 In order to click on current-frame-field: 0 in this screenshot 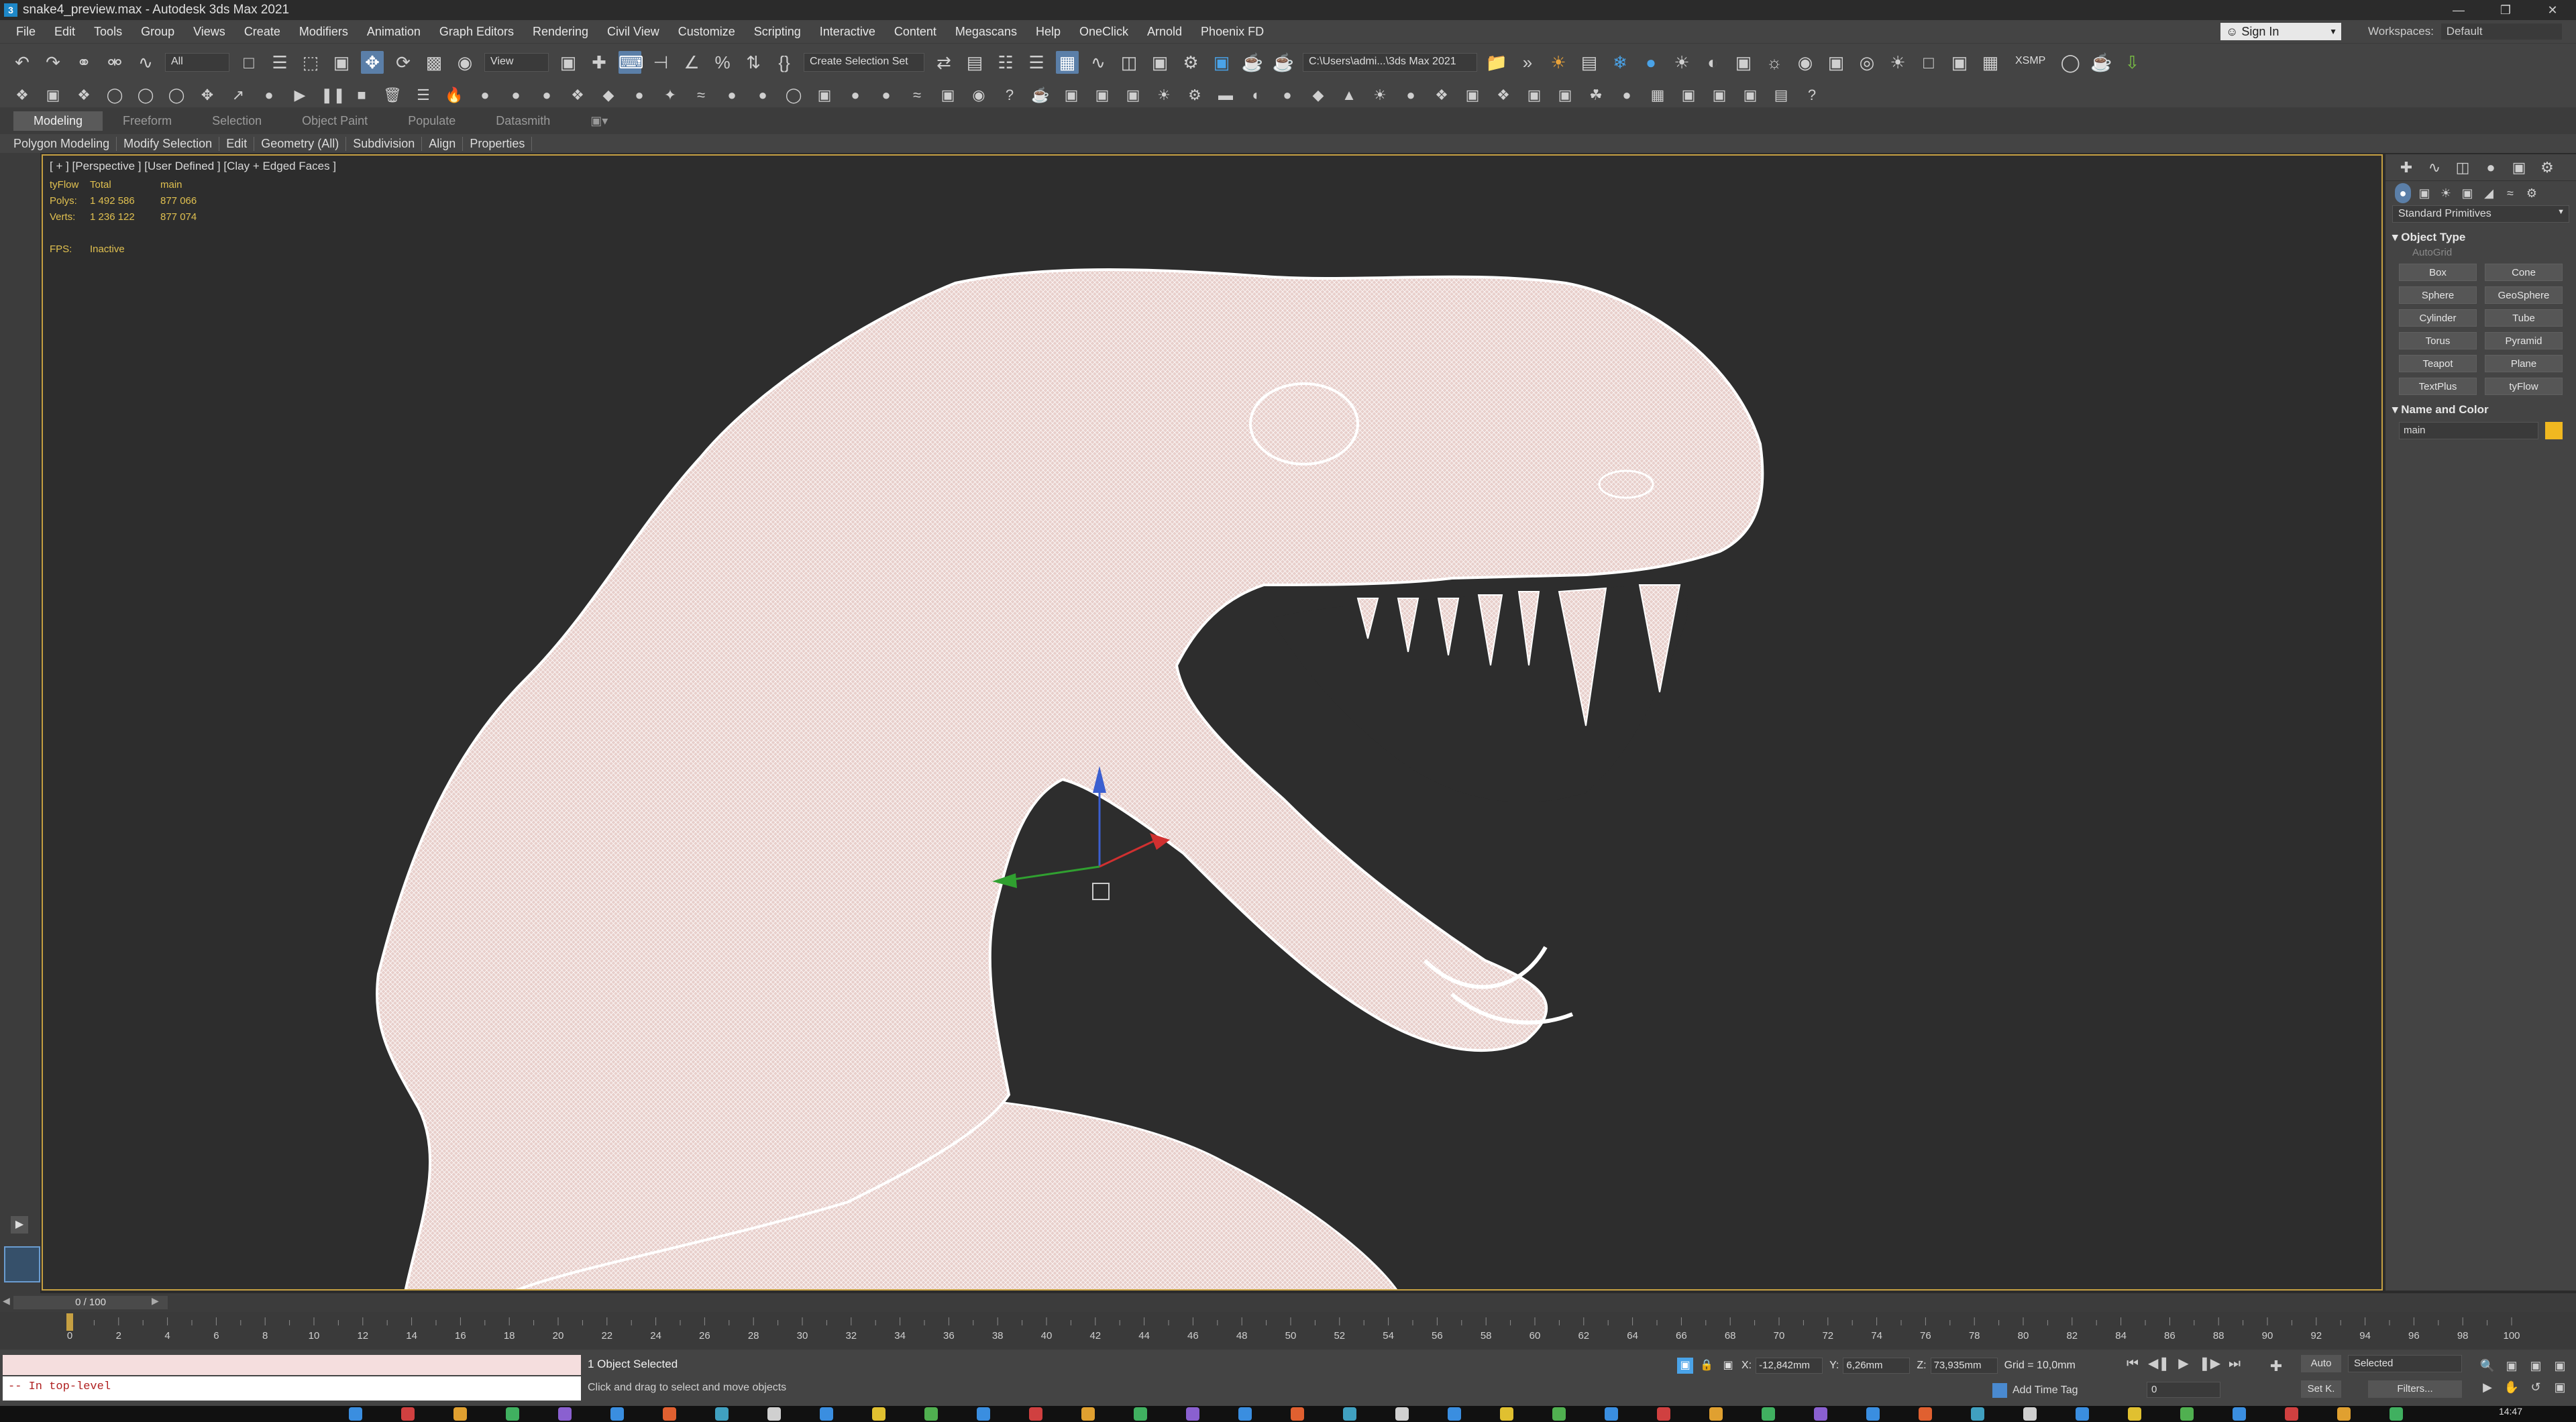, I will do `click(2183, 1390)`.